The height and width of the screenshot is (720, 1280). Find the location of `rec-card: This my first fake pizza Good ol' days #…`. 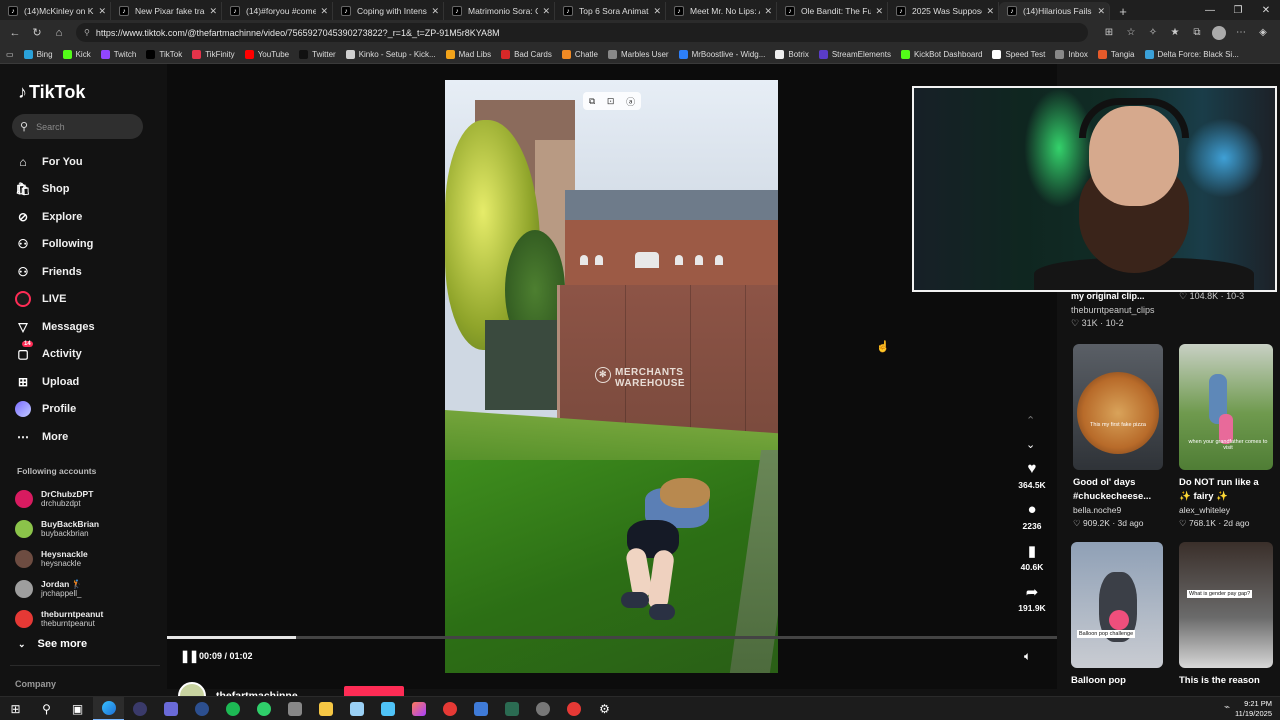

rec-card: This my first fake pizza Good ol' days #… is located at coordinates (1118, 437).